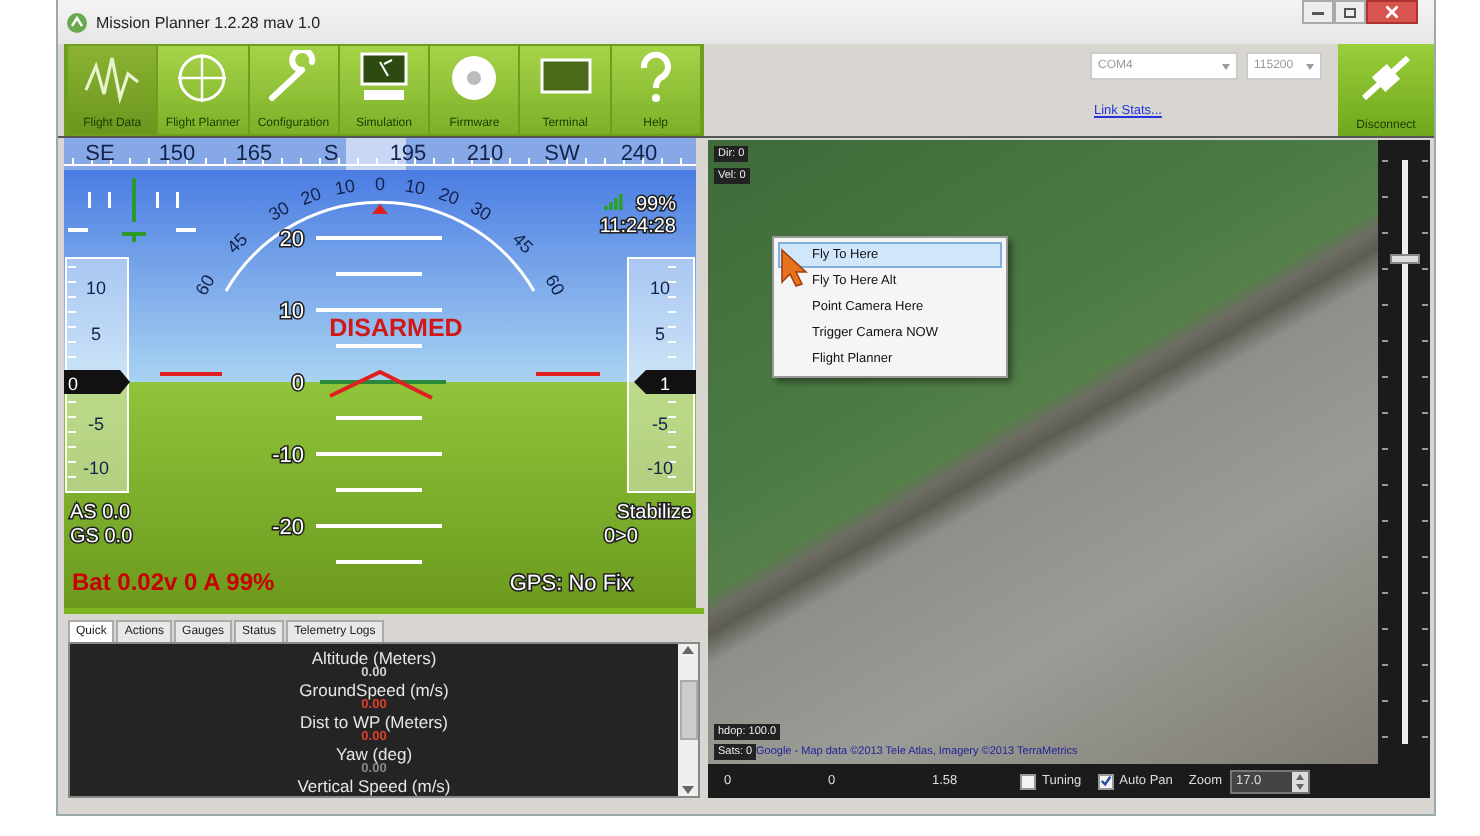  I want to click on minimize-button, so click(1318, 12).